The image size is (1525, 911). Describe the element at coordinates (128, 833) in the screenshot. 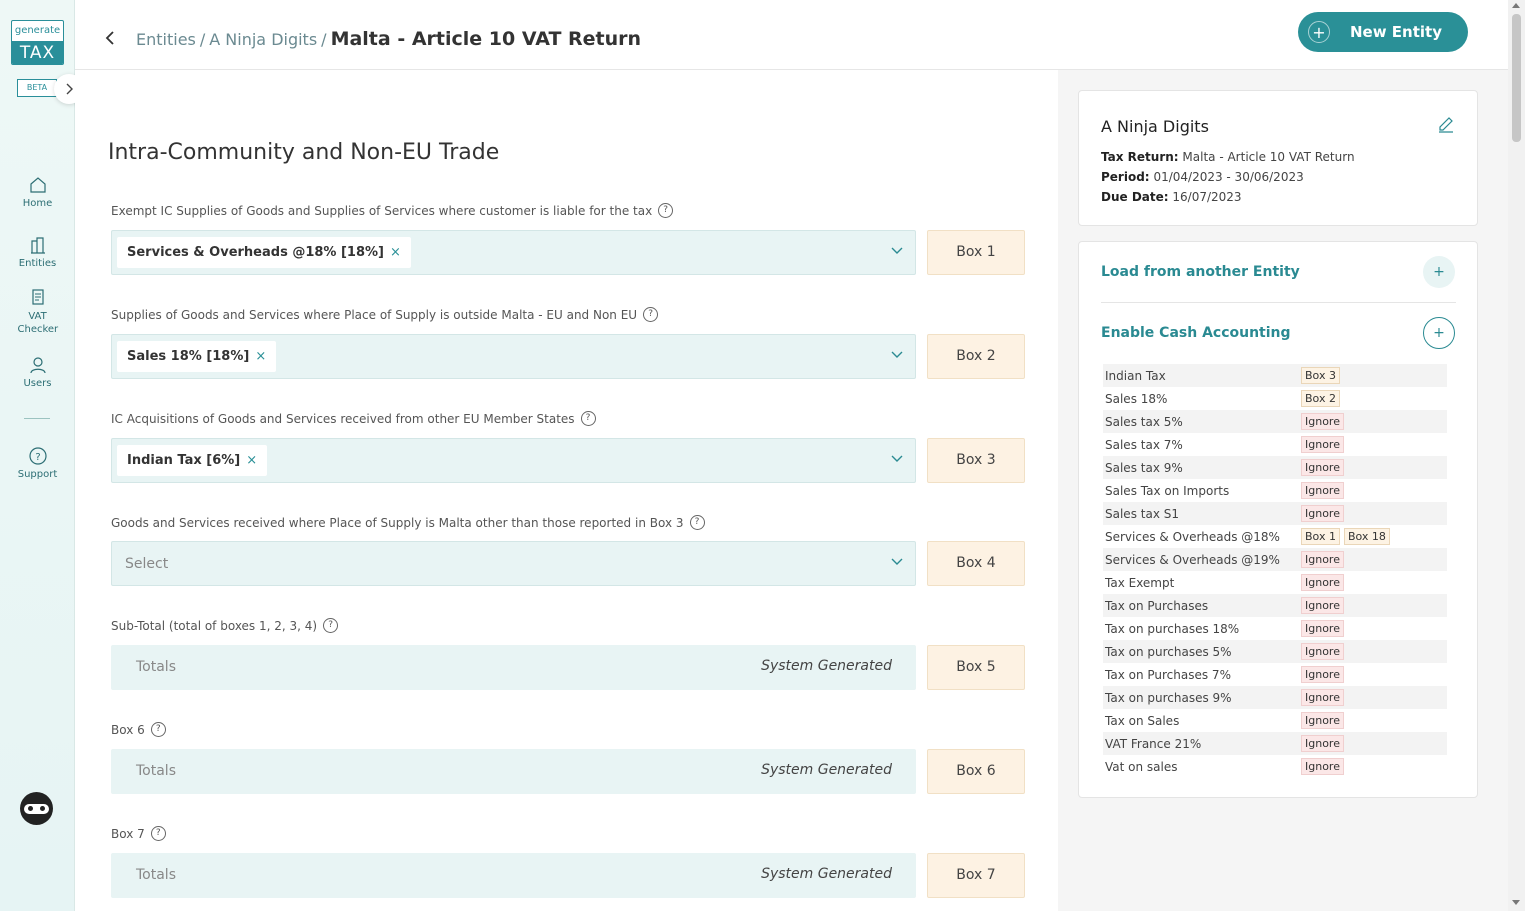

I see `field-label-text: Box 7` at that location.